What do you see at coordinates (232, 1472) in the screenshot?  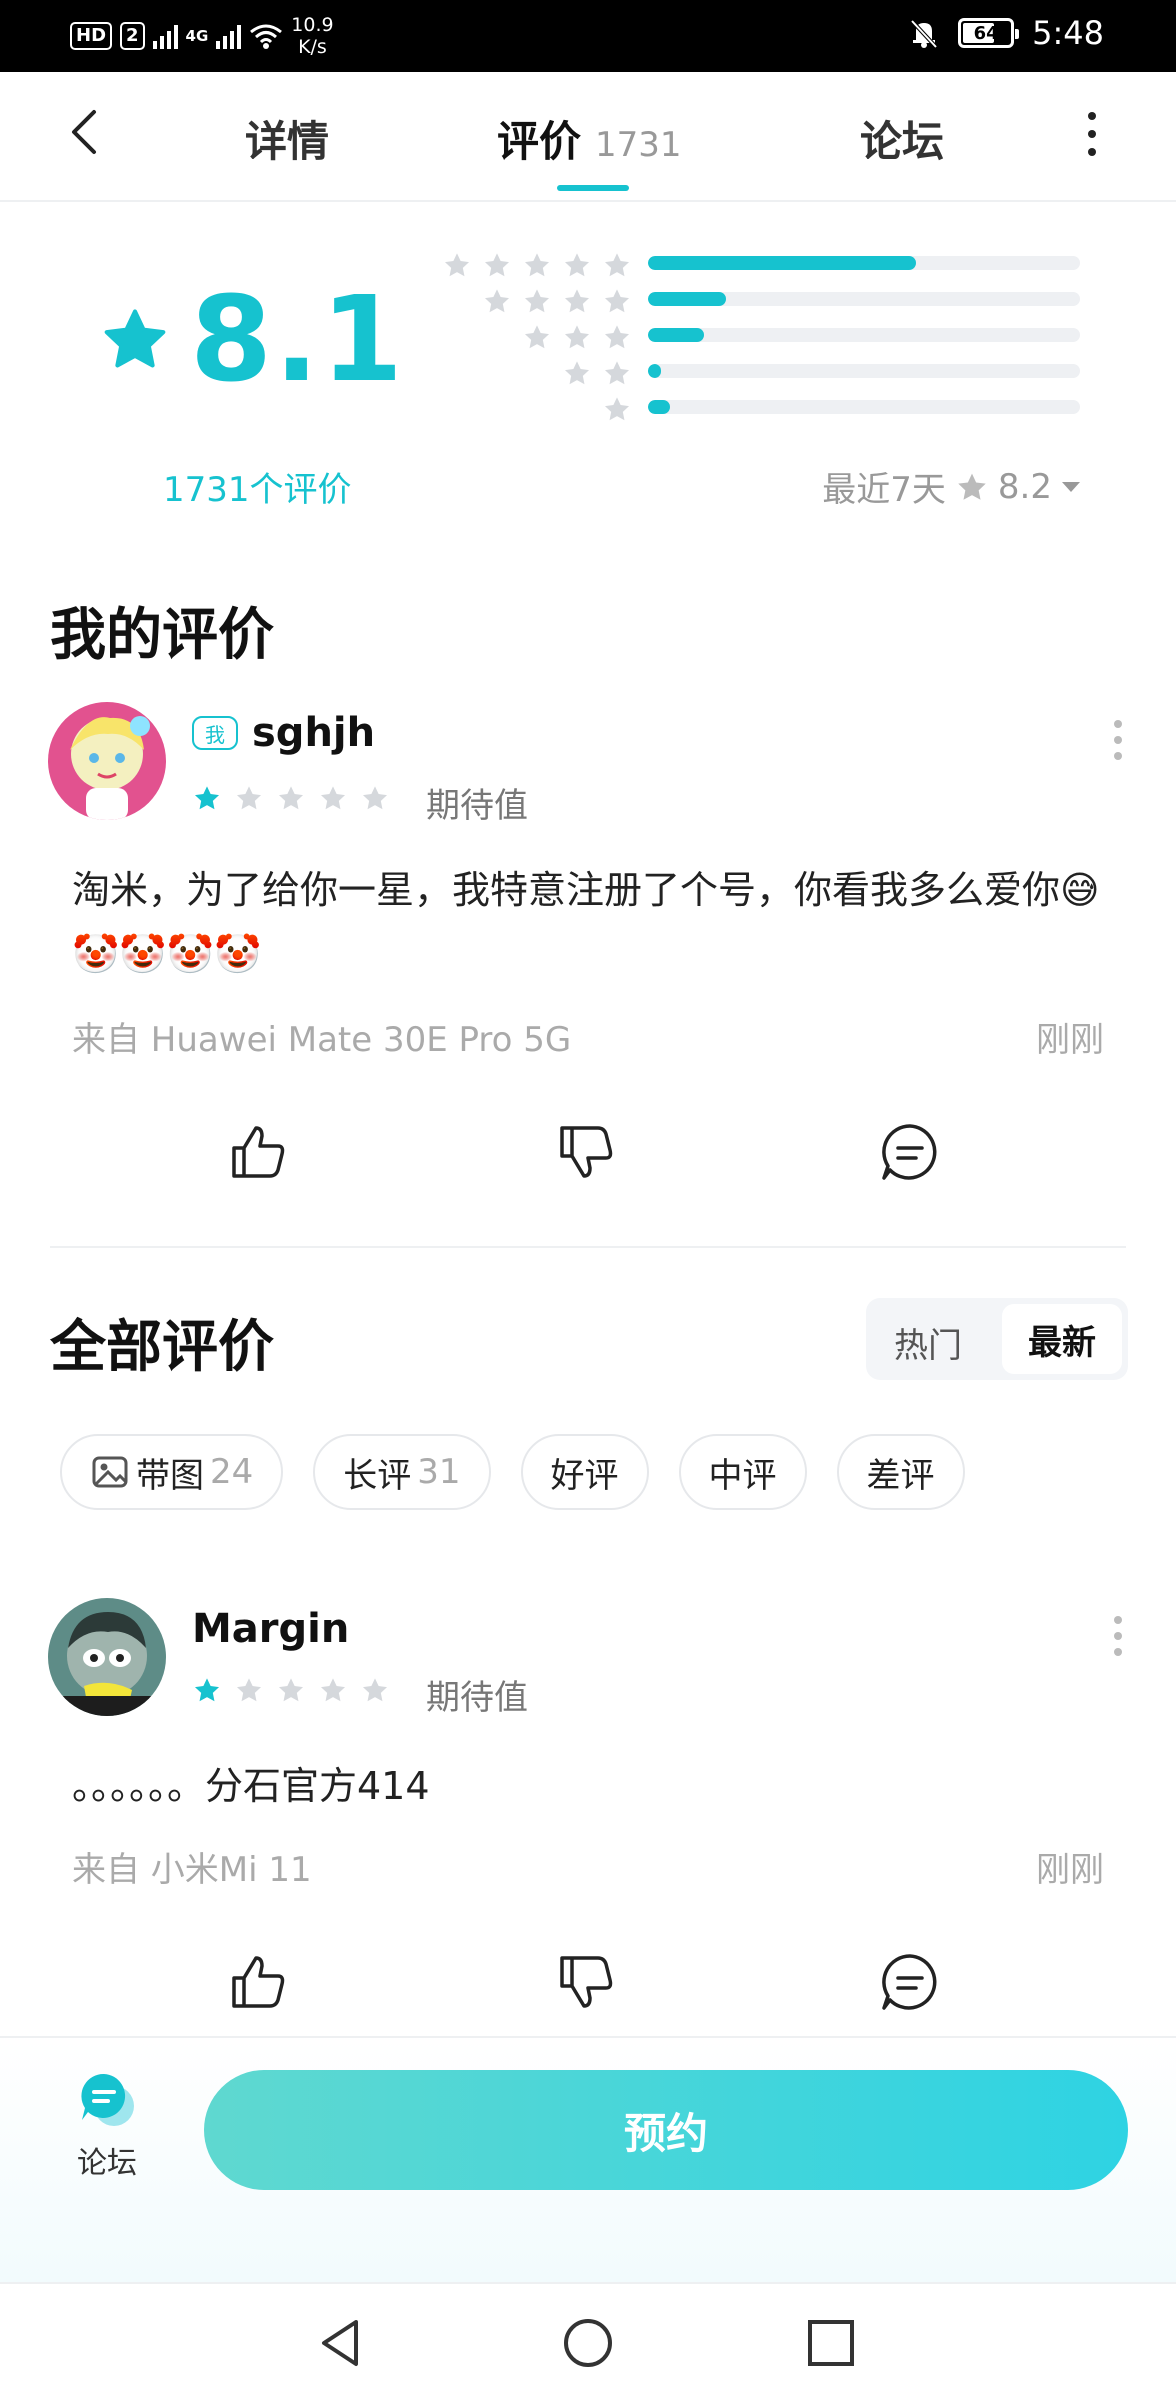 I see `filter-count: 24` at bounding box center [232, 1472].